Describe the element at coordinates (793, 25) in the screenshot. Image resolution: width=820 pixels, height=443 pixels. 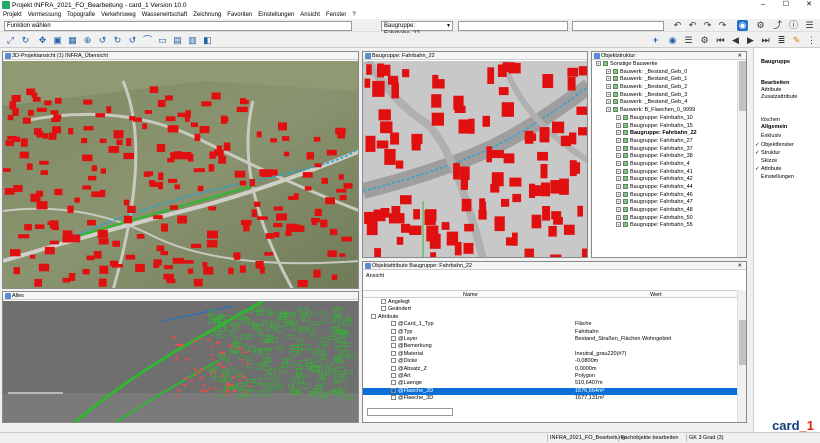
I see `info-icon: ⓘ` at that location.